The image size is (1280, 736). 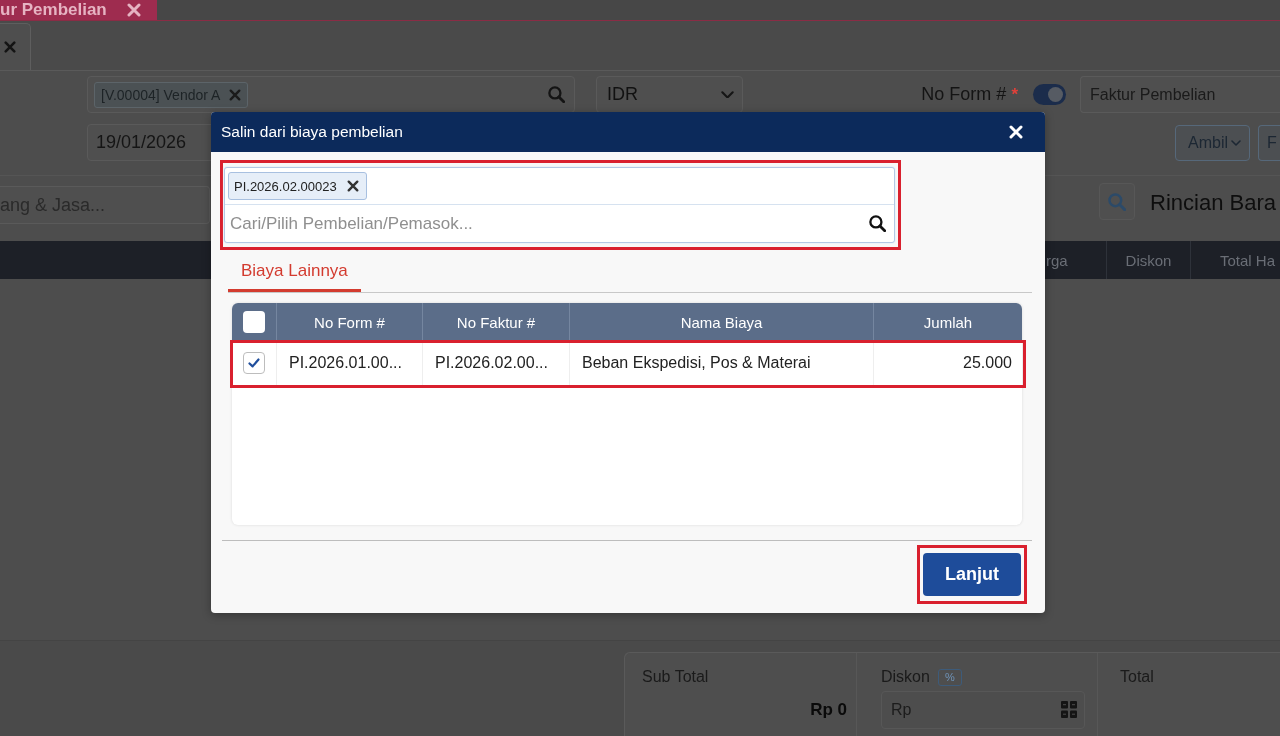 What do you see at coordinates (721, 363) in the screenshot?
I see `table-cell: Beban Ekspedisi, Pos & Materai` at bounding box center [721, 363].